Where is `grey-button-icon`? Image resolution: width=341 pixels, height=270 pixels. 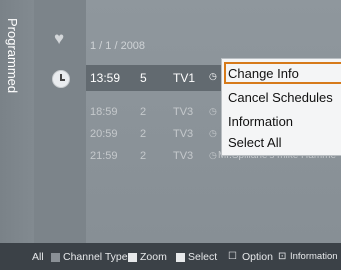
grey-button-icon is located at coordinates (55, 257).